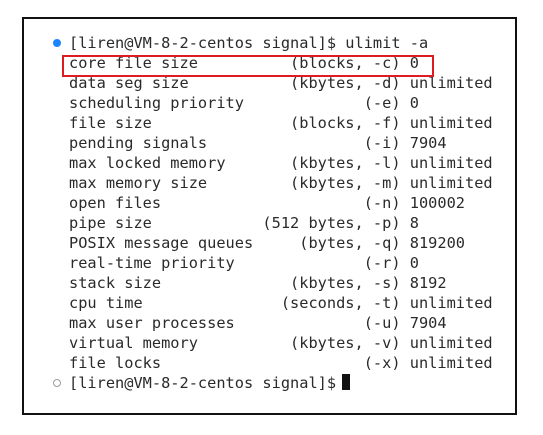 The height and width of the screenshot is (435, 543). I want to click on prompt-status-dot-icon, so click(57, 383).